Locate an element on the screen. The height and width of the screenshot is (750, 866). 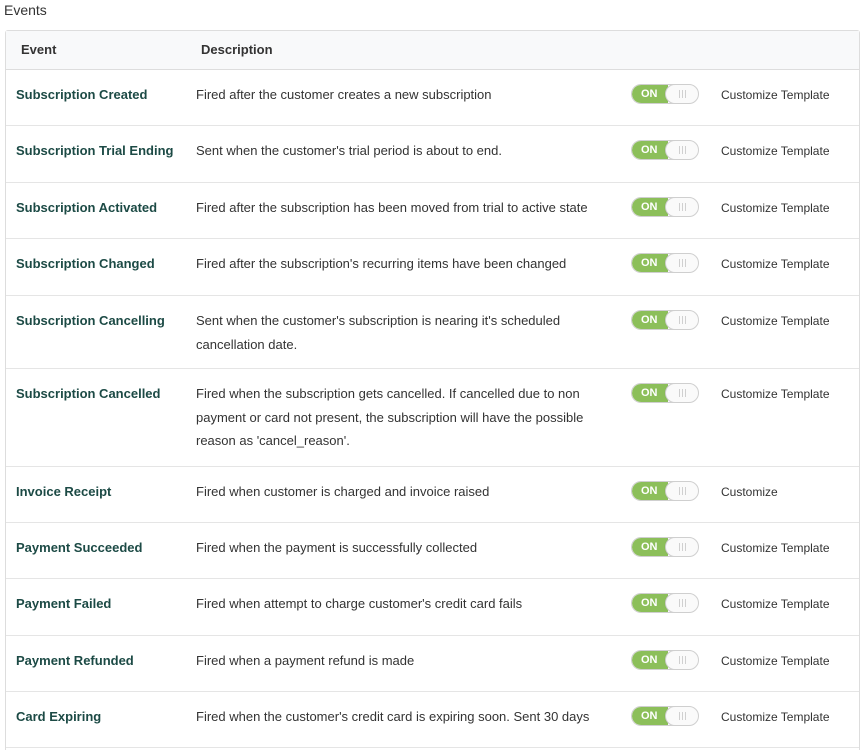
event-name: Subscription Trial Ending is located at coordinates (94, 150).